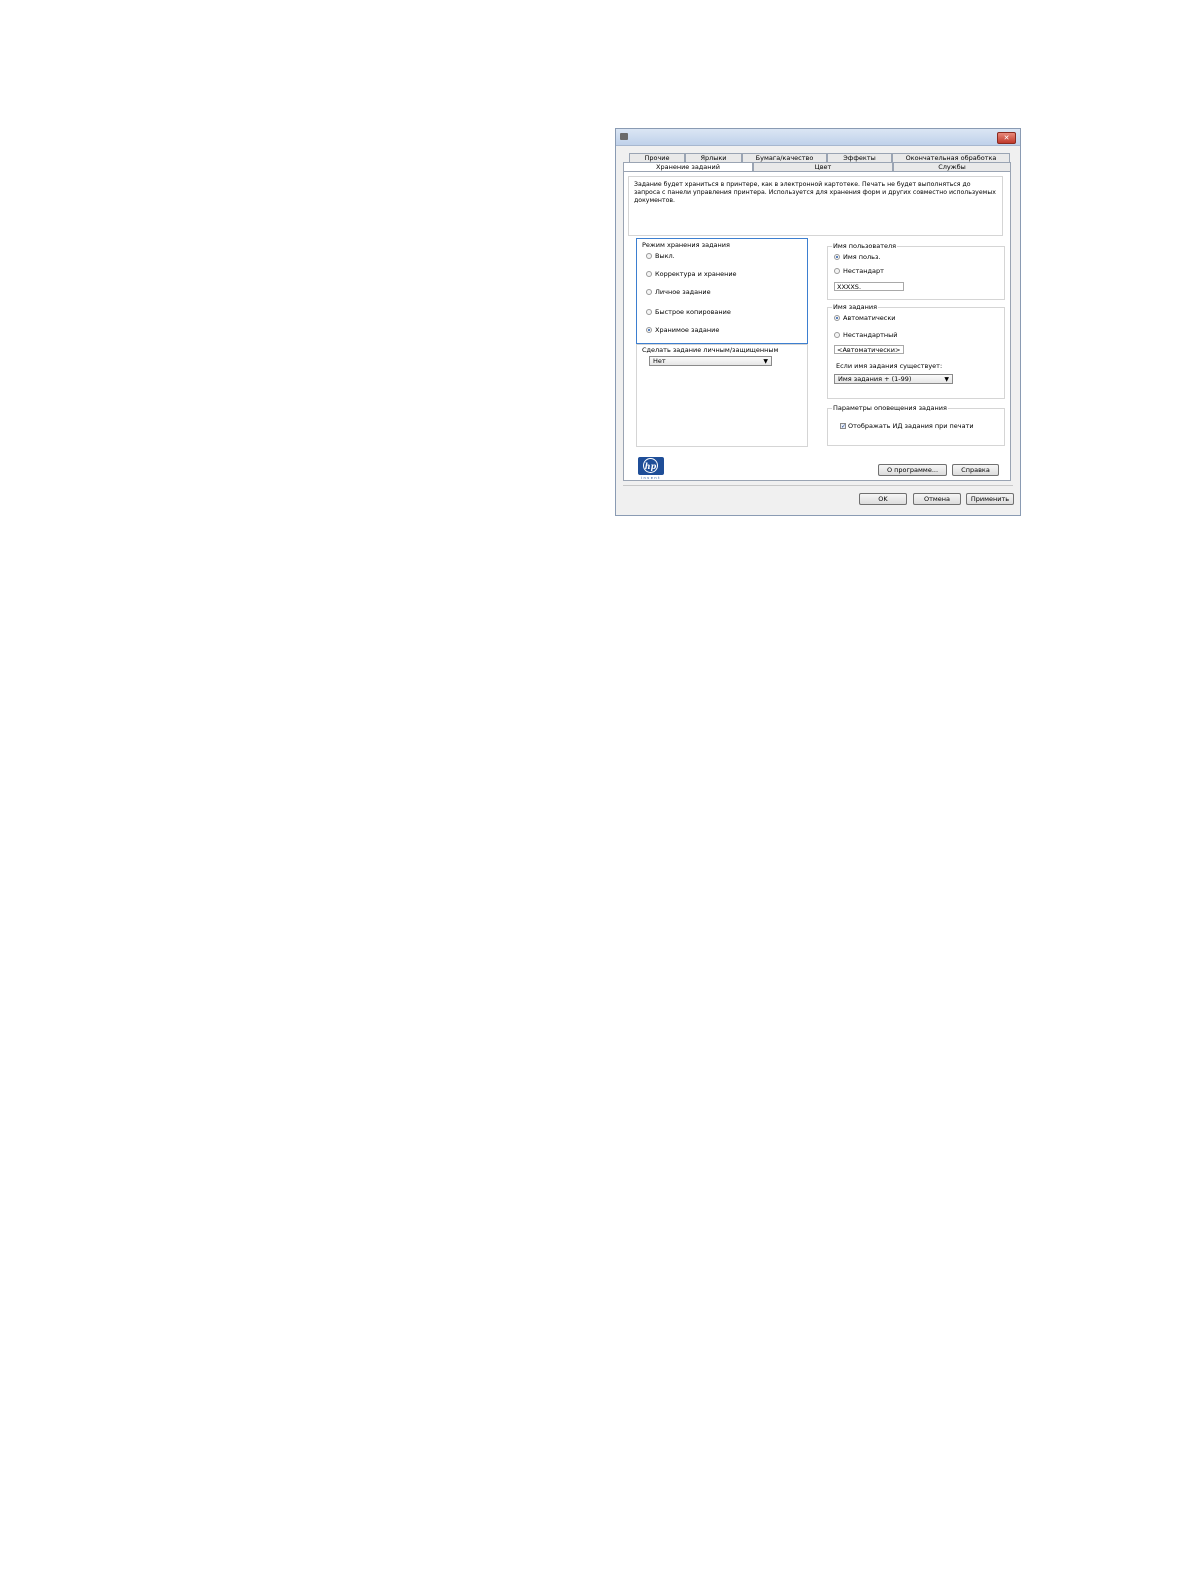  I want to click on tab-paper-quality: Бумага/качество, so click(784, 157).